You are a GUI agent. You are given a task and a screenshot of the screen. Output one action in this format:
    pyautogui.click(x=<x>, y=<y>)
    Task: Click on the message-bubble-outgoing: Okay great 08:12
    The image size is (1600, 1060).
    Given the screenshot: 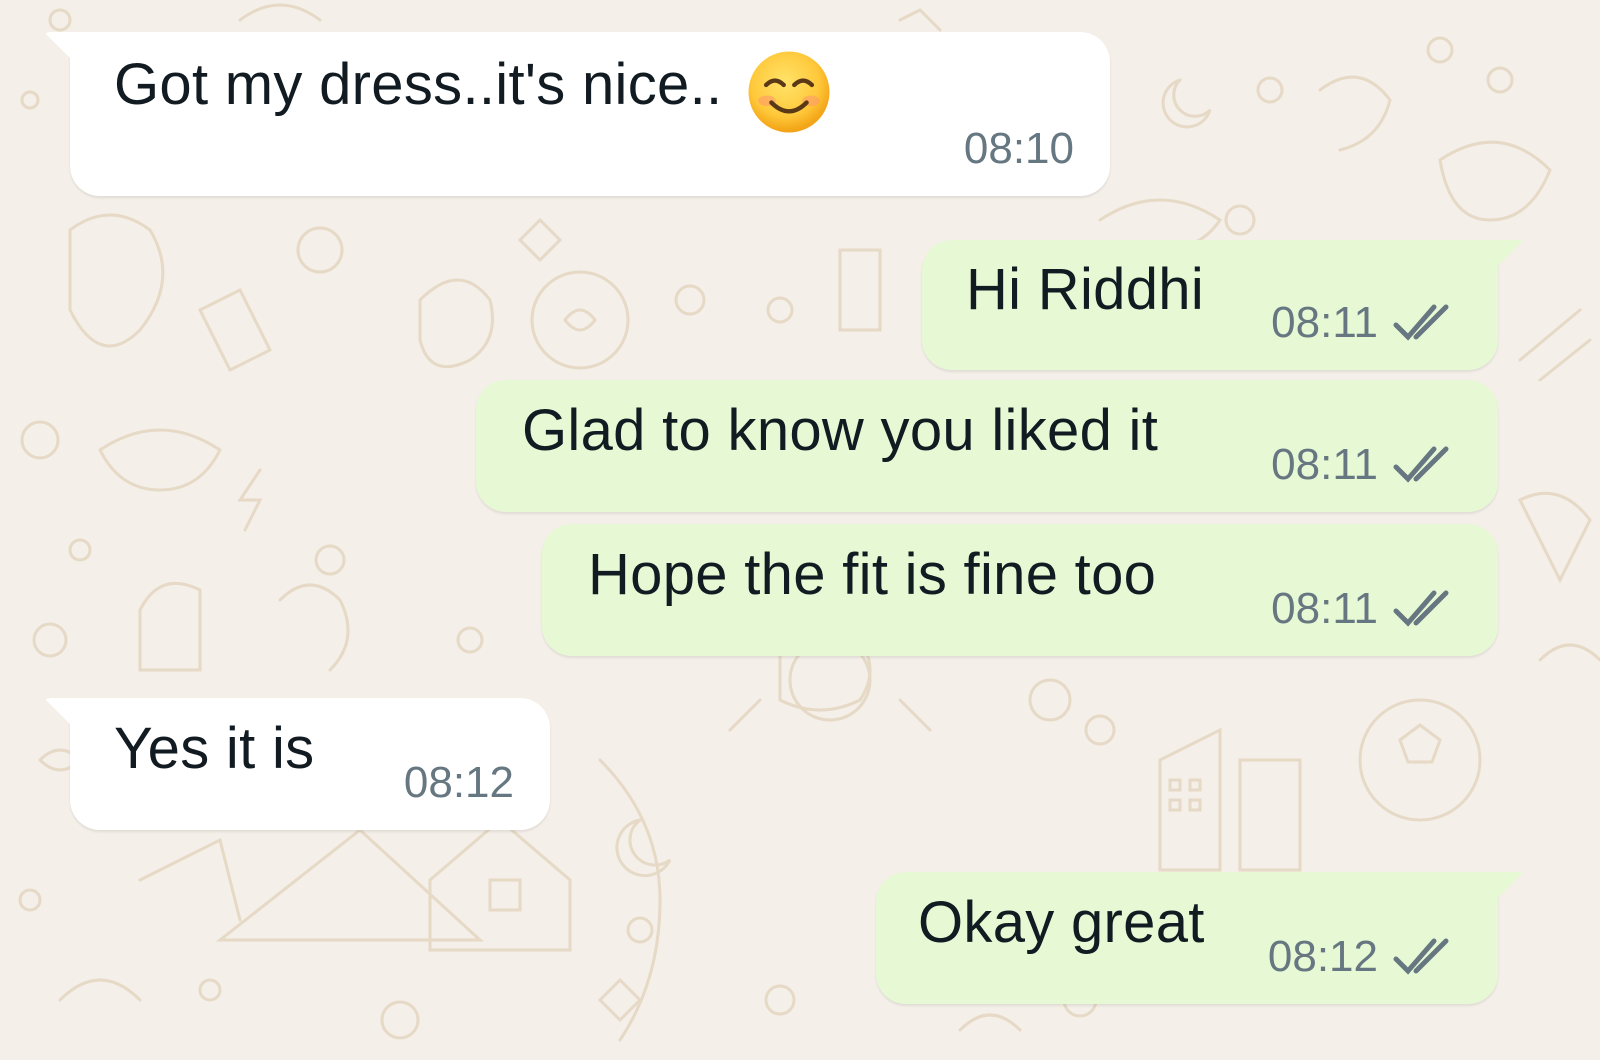 What is the action you would take?
    pyautogui.click(x=1200, y=938)
    